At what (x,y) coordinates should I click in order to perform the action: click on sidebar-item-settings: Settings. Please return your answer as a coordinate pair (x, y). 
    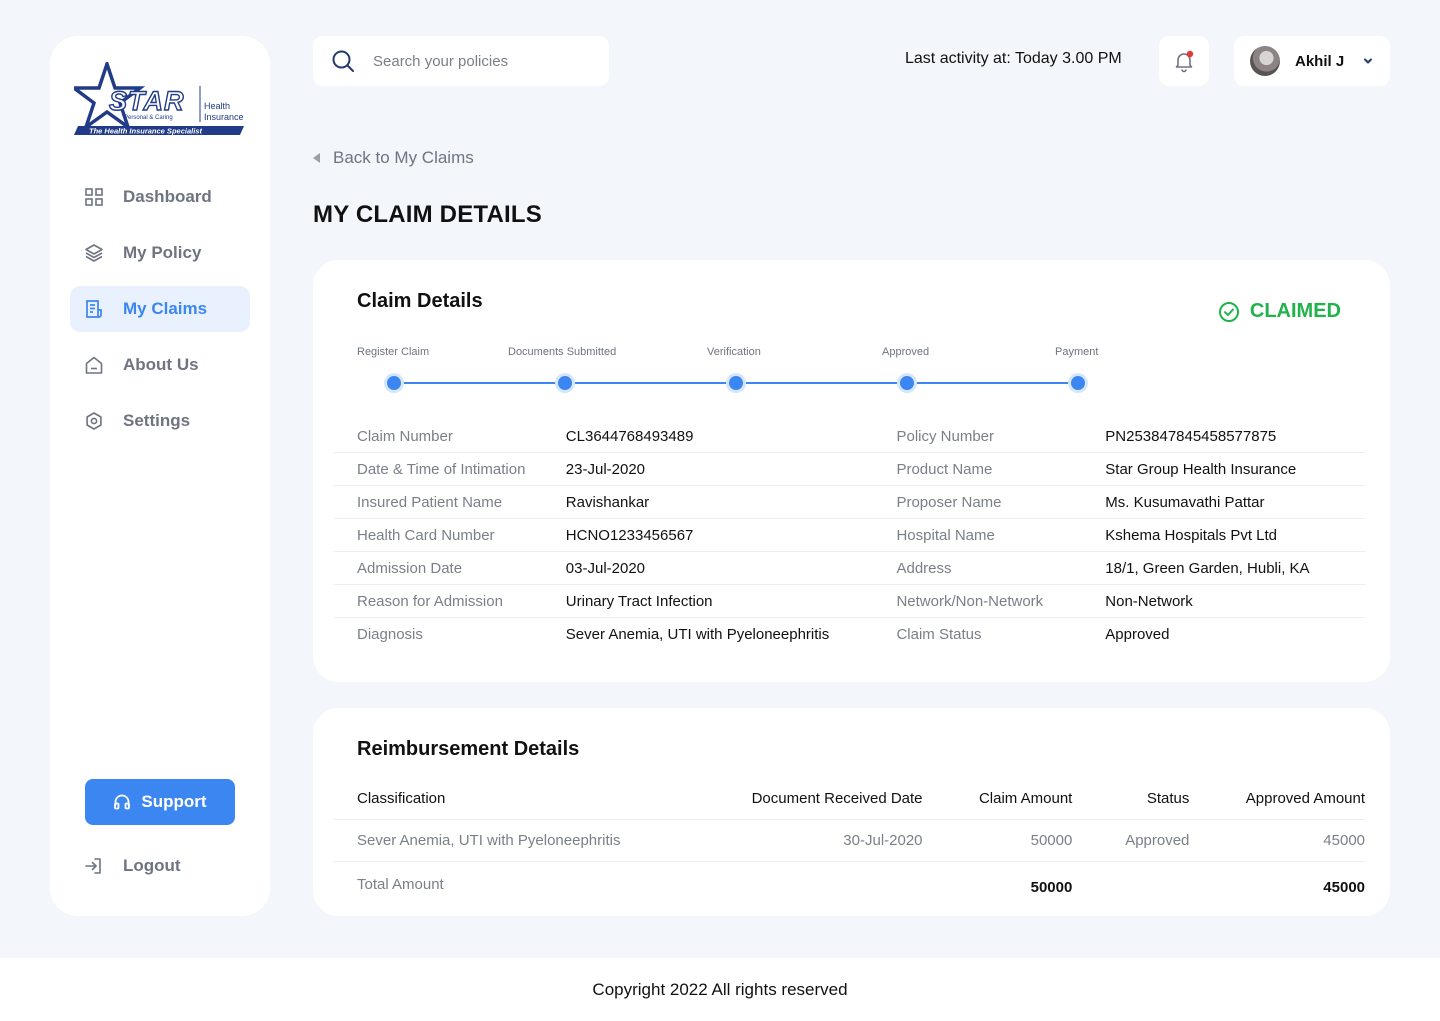
    Looking at the image, I should click on (160, 421).